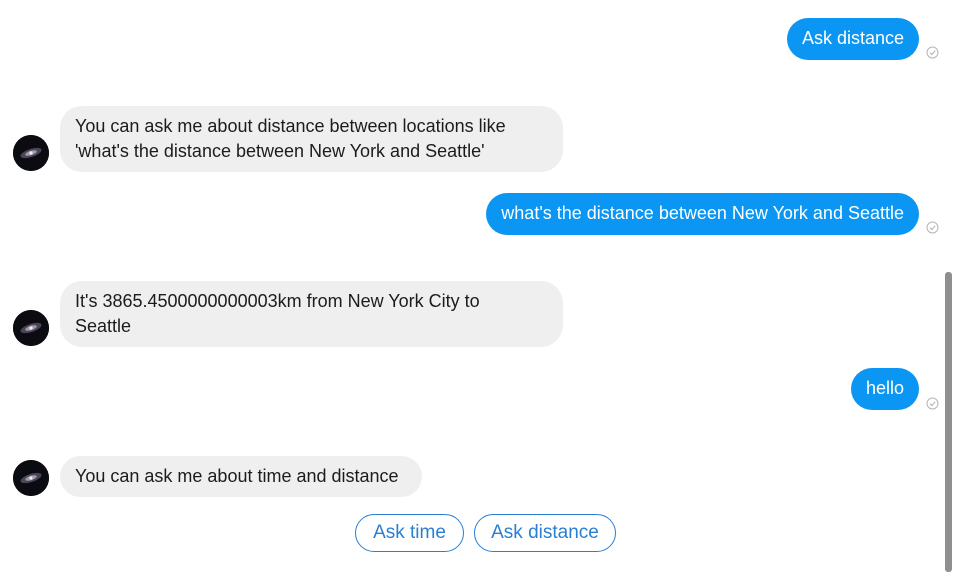 Image resolution: width=953 pixels, height=584 pixels. What do you see at coordinates (545, 533) in the screenshot?
I see `quick-reply-ask-distance-button: Ask distance` at bounding box center [545, 533].